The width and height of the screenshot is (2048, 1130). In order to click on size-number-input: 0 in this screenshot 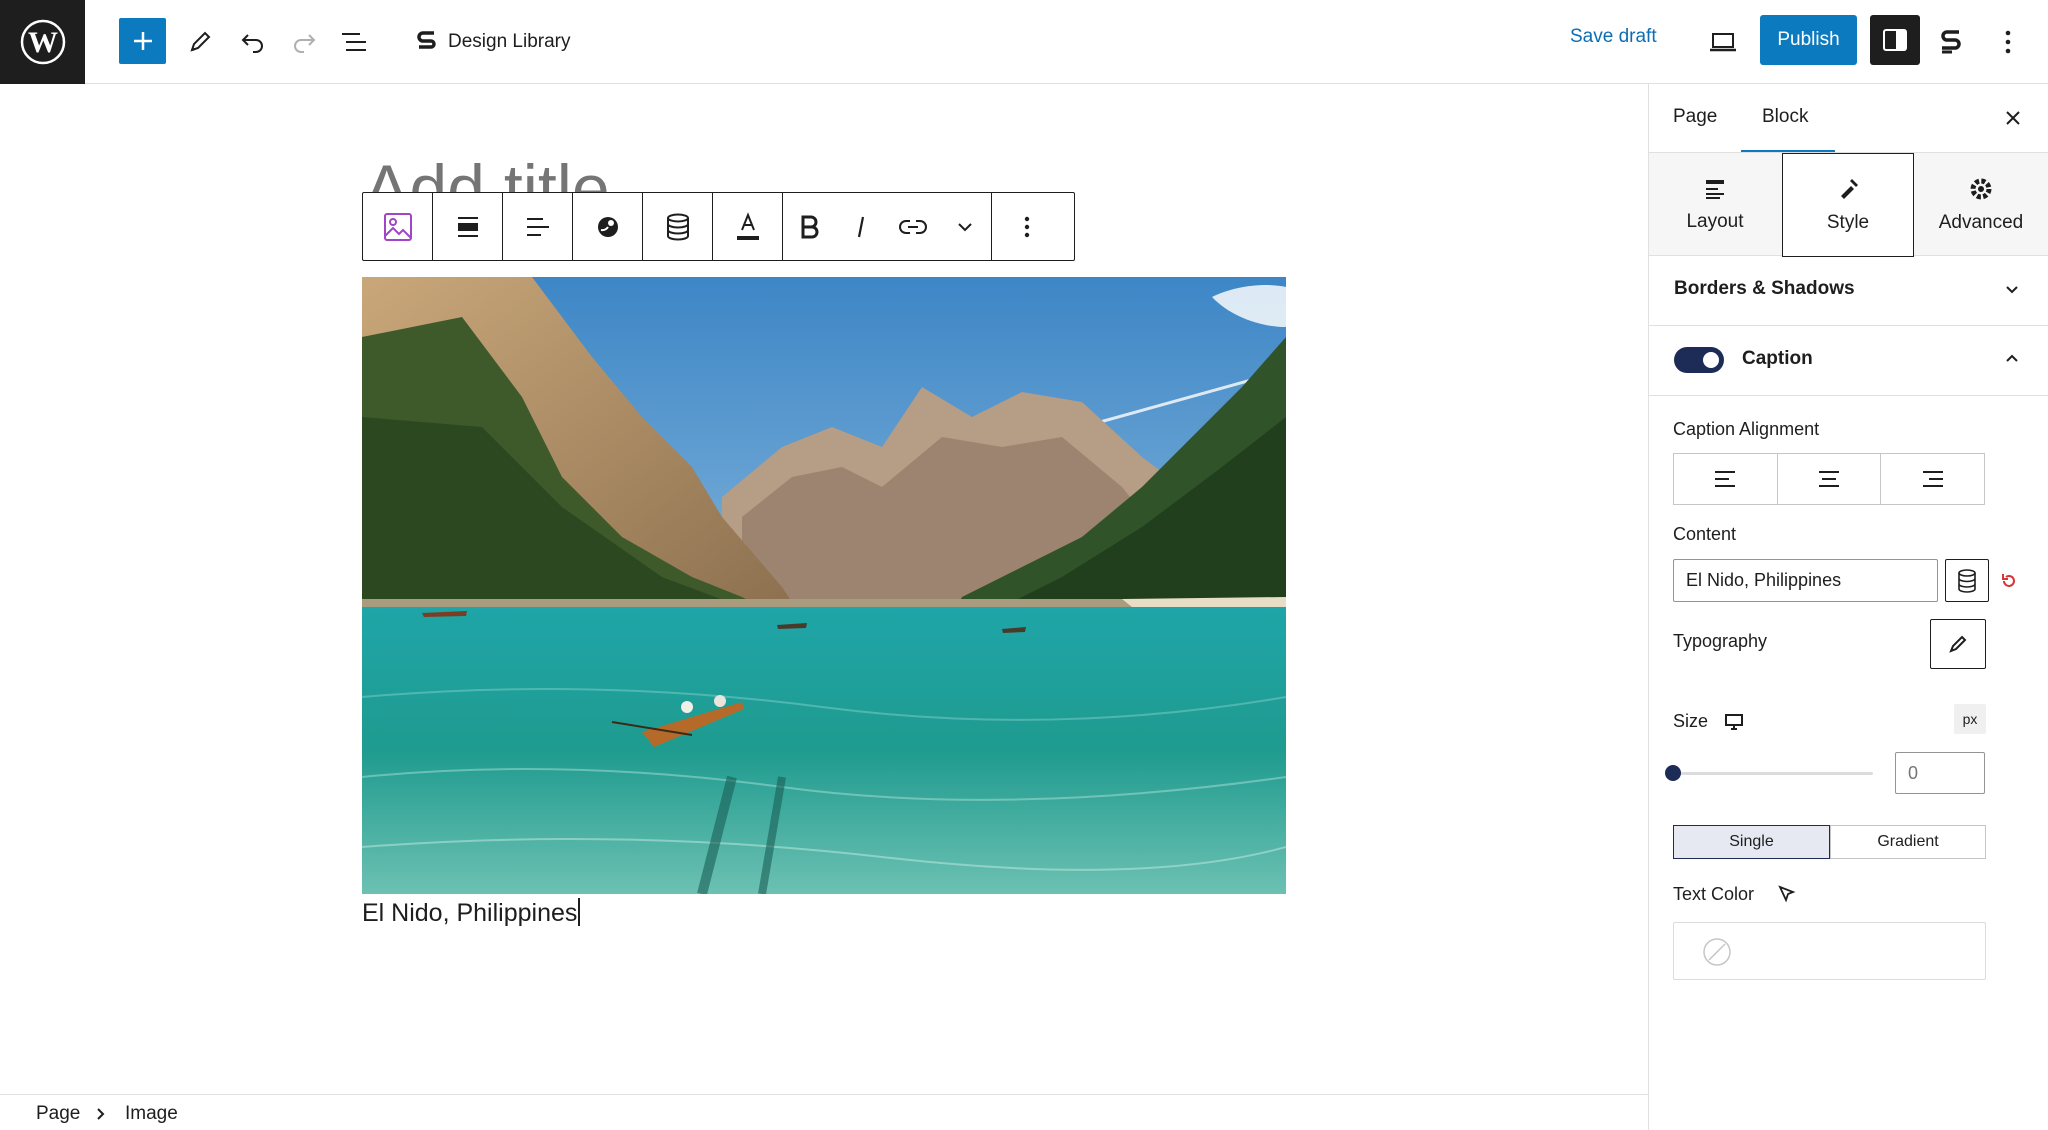, I will do `click(1940, 773)`.